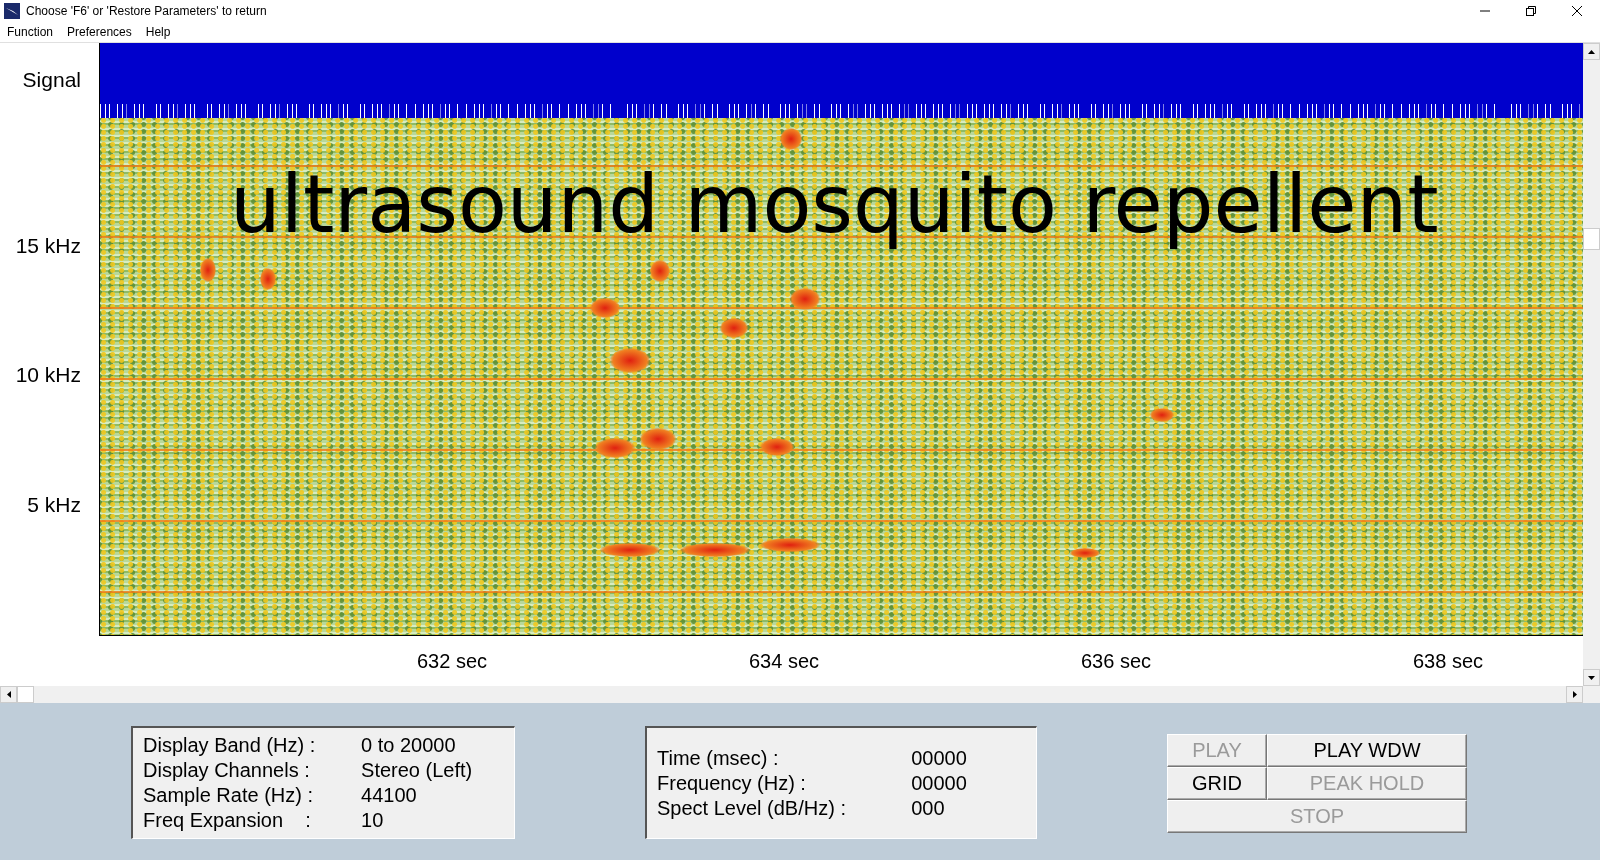 This screenshot has height=860, width=1600. What do you see at coordinates (1367, 750) in the screenshot?
I see `control-button: PLAY WDW` at bounding box center [1367, 750].